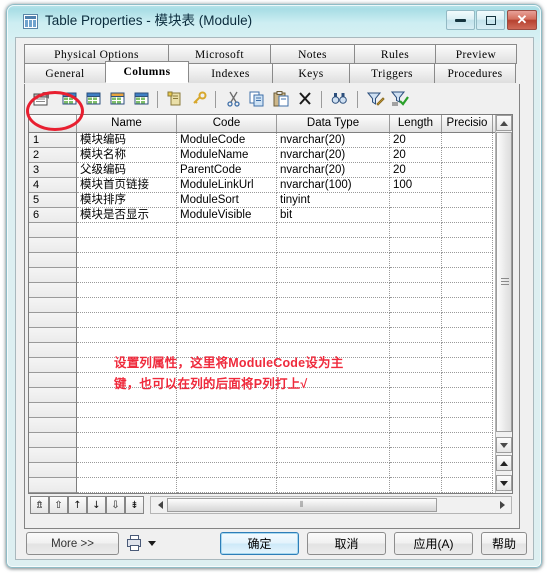  I want to click on title-bar: Table Properties - 模块表 (Module) ✕, so click(274, 21).